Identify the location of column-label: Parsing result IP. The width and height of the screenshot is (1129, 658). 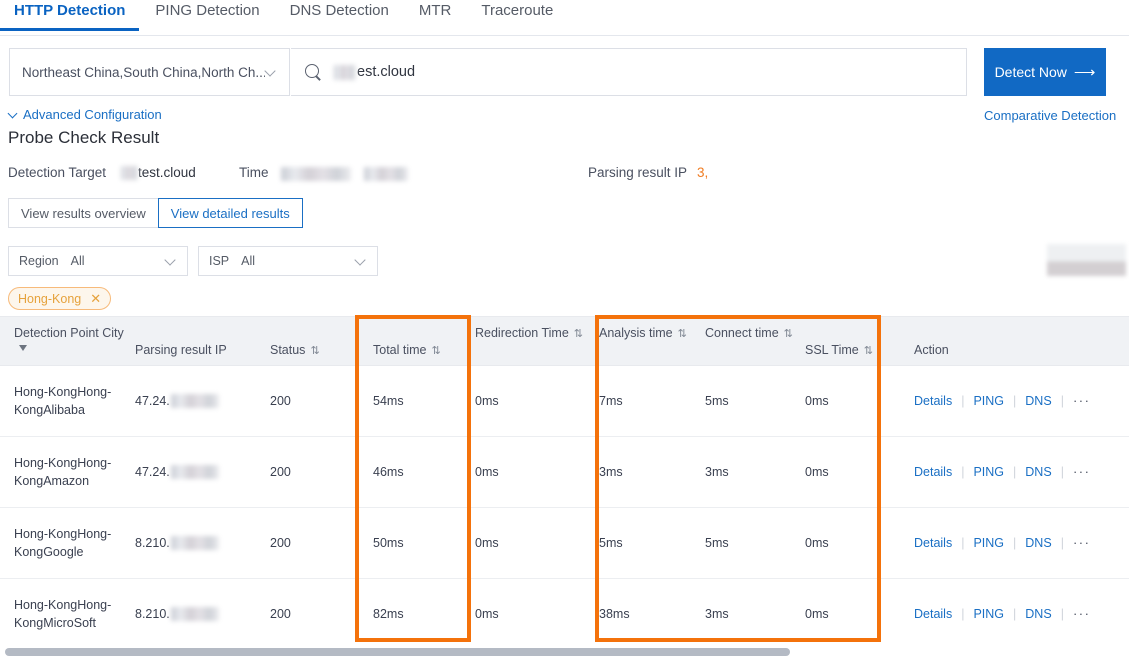
(181, 350).